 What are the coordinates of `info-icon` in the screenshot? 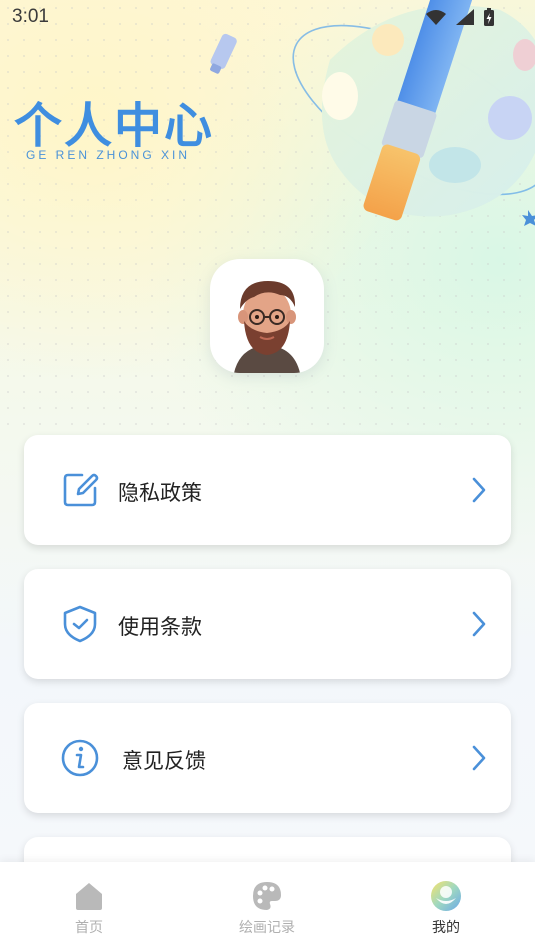 It's located at (80, 758).